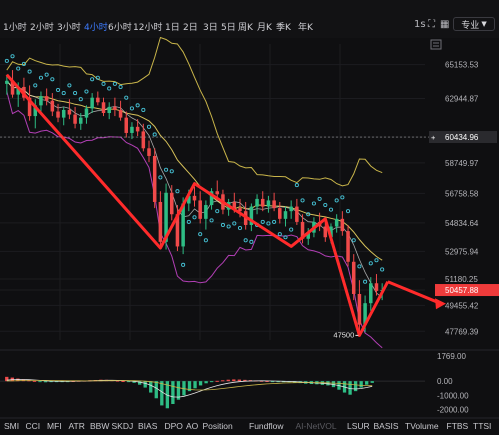 The width and height of the screenshot is (499, 435). I want to click on price-axis-label: 51180.25, so click(461, 279).